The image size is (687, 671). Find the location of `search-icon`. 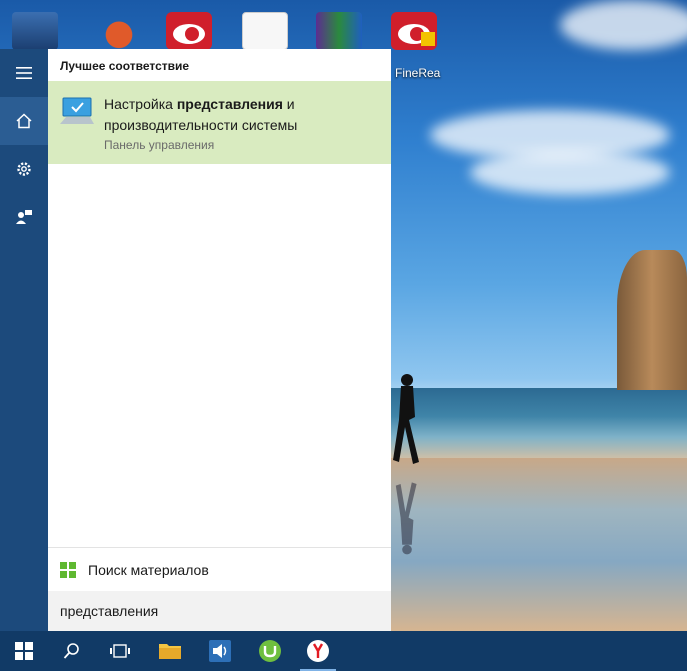

search-icon is located at coordinates (71, 651).